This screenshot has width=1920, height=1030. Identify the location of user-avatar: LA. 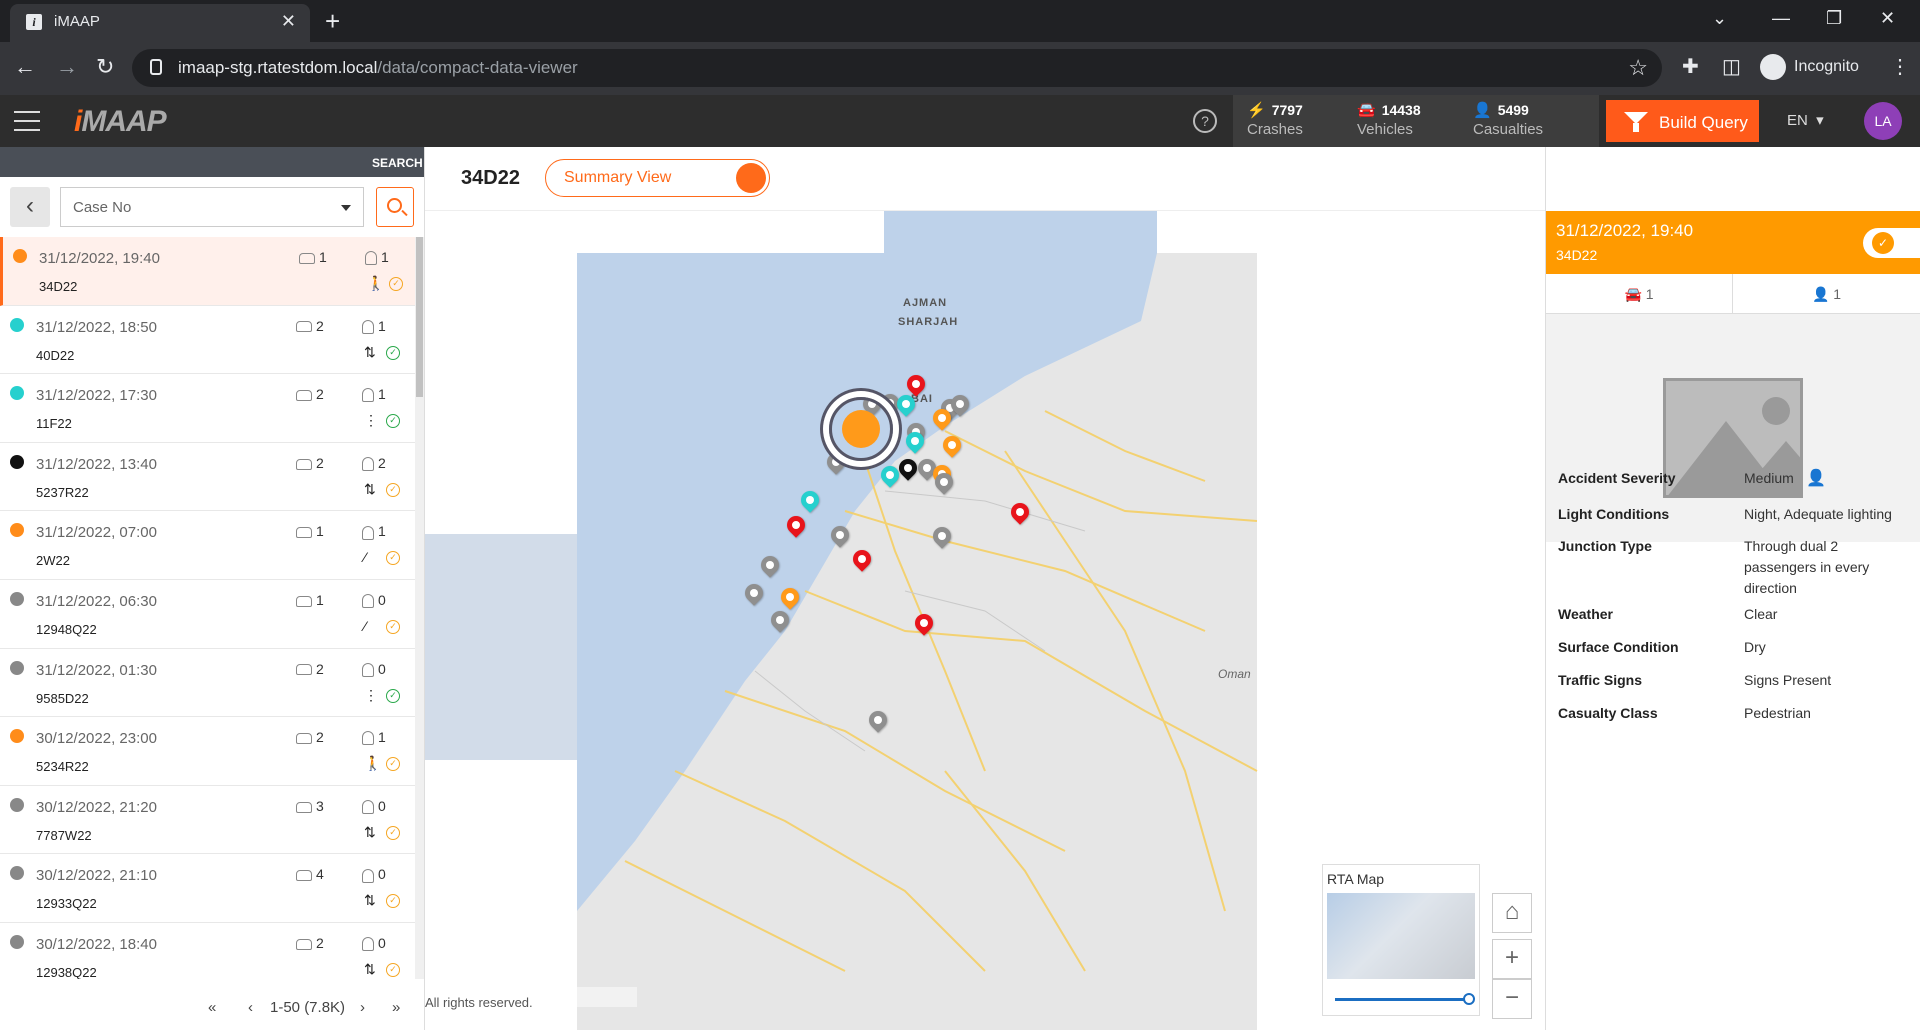
(1883, 121).